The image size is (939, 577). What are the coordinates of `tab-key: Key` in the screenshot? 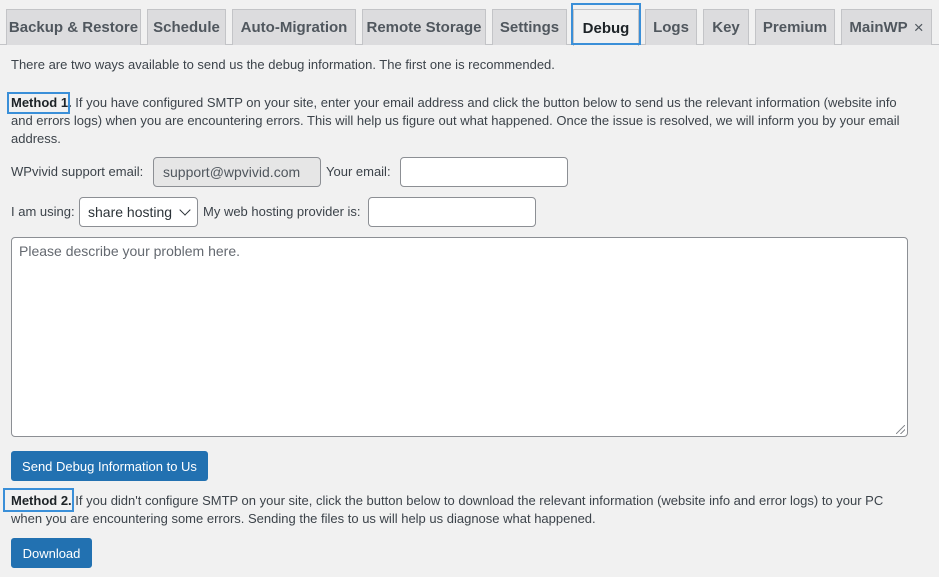 It's located at (726, 27).